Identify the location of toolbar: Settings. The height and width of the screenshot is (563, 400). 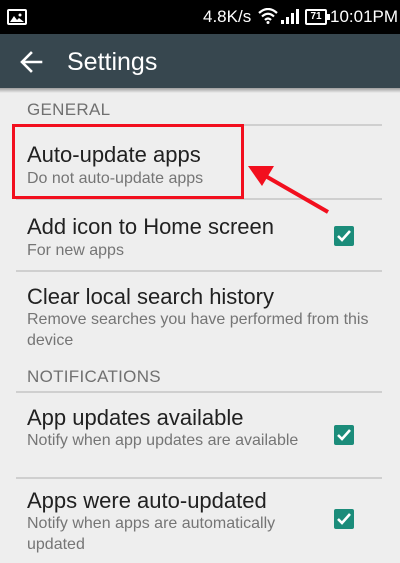
(200, 61).